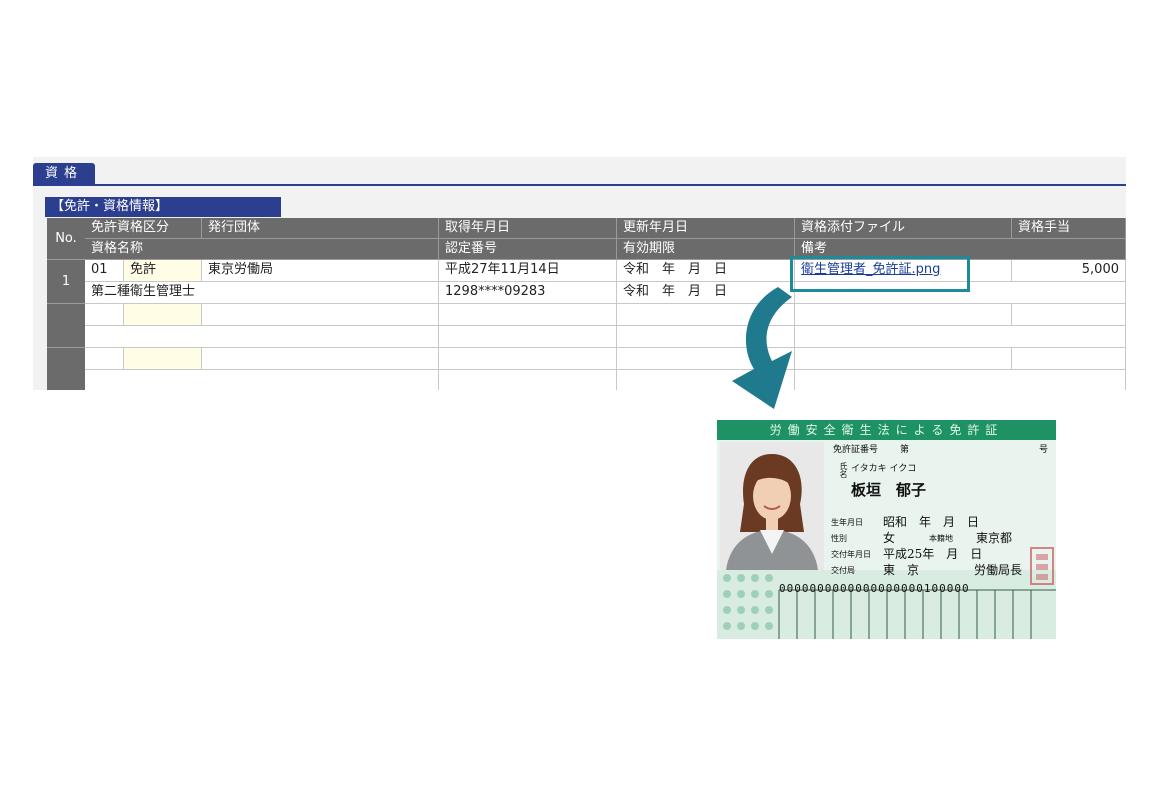 The height and width of the screenshot is (796, 1156). What do you see at coordinates (579, 171) in the screenshot?
I see `tab-bar: 資格` at bounding box center [579, 171].